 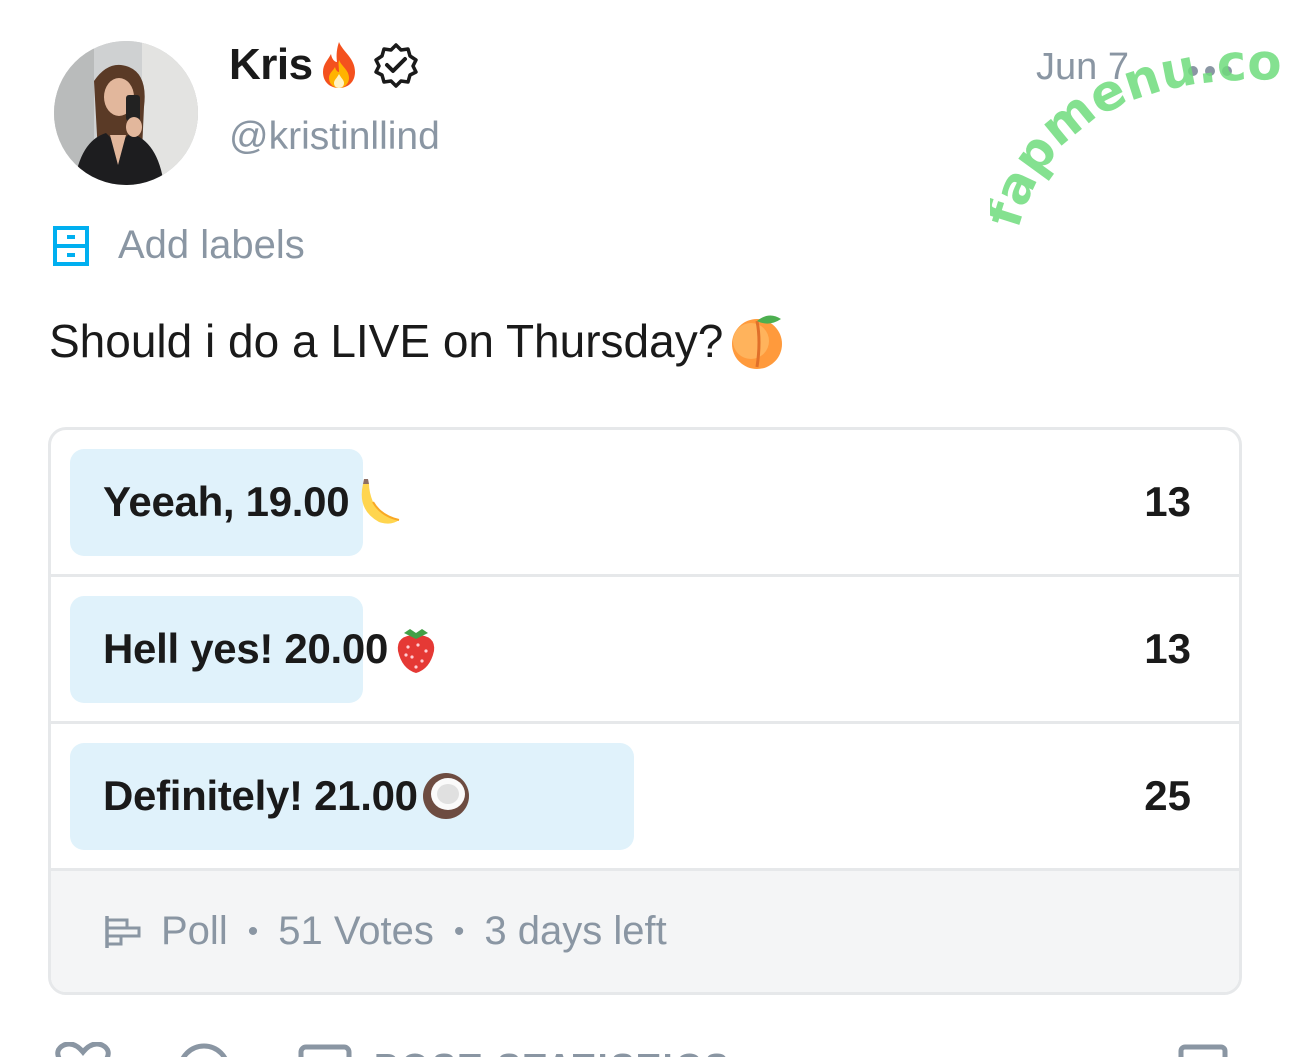 I want to click on poll-option-label: Hell yes! 20.00, so click(x=246, y=648).